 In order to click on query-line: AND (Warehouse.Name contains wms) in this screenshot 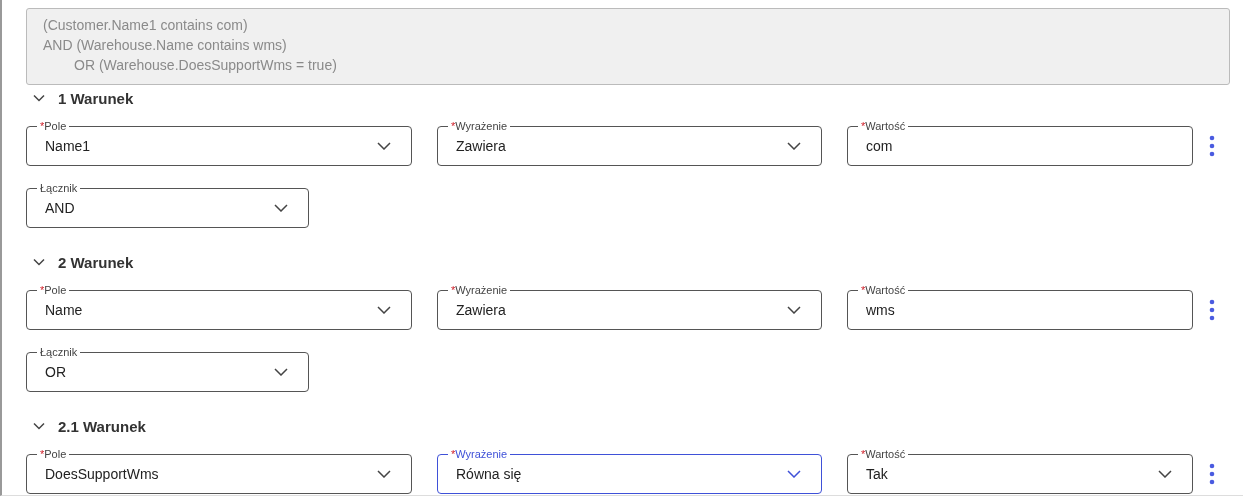, I will do `click(165, 45)`.